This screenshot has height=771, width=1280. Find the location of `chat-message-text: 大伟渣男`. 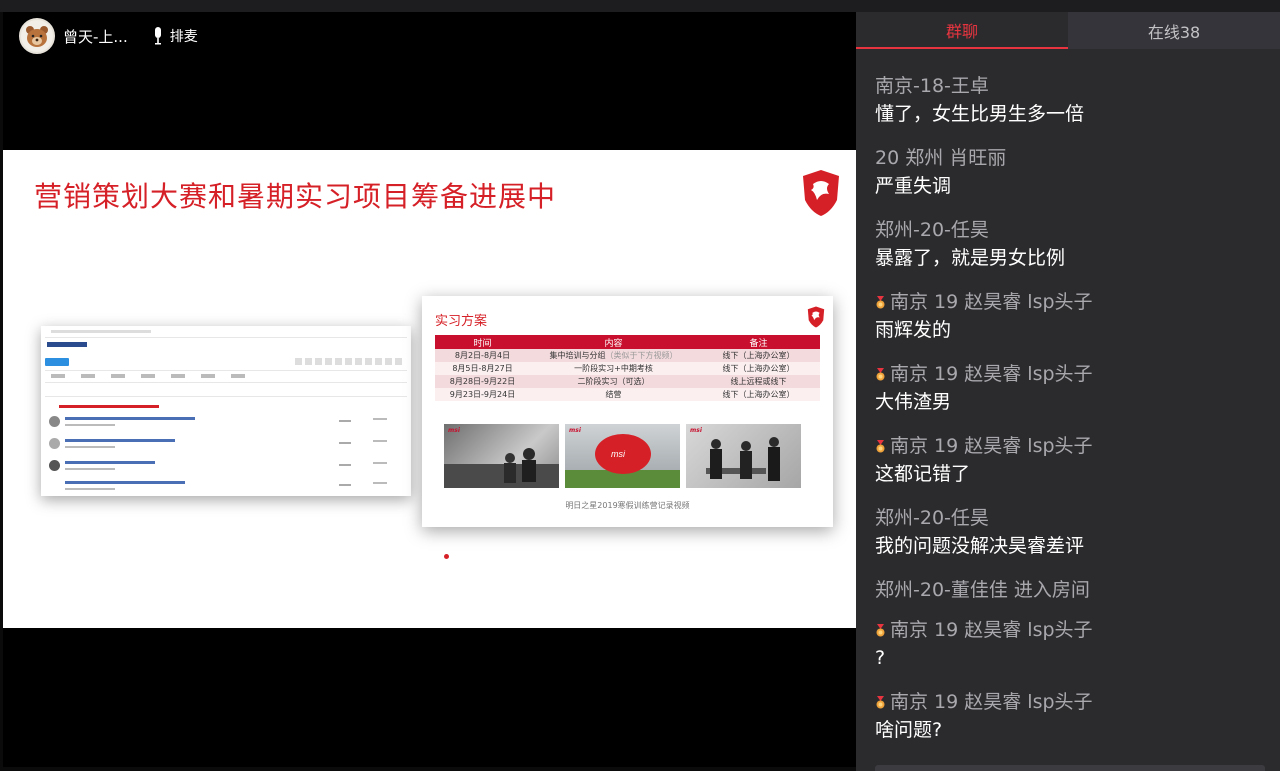

chat-message-text: 大伟渣男 is located at coordinates (913, 402).